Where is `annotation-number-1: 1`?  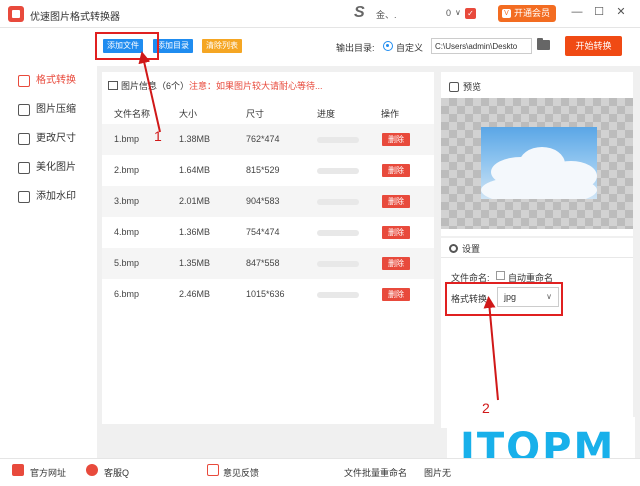
annotation-number-1: 1 is located at coordinates (158, 136).